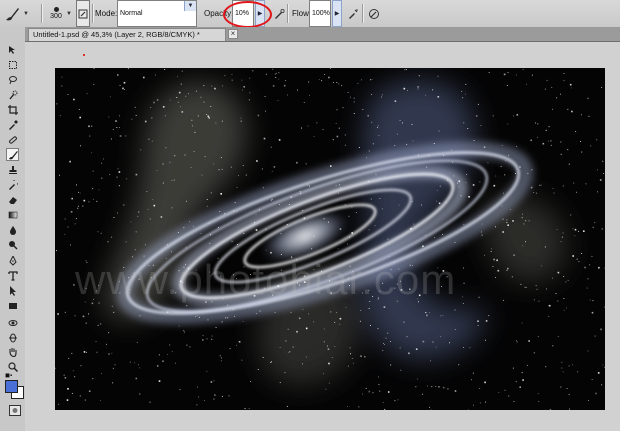 The width and height of the screenshot is (620, 431). I want to click on history-brush-tool, so click(12, 184).